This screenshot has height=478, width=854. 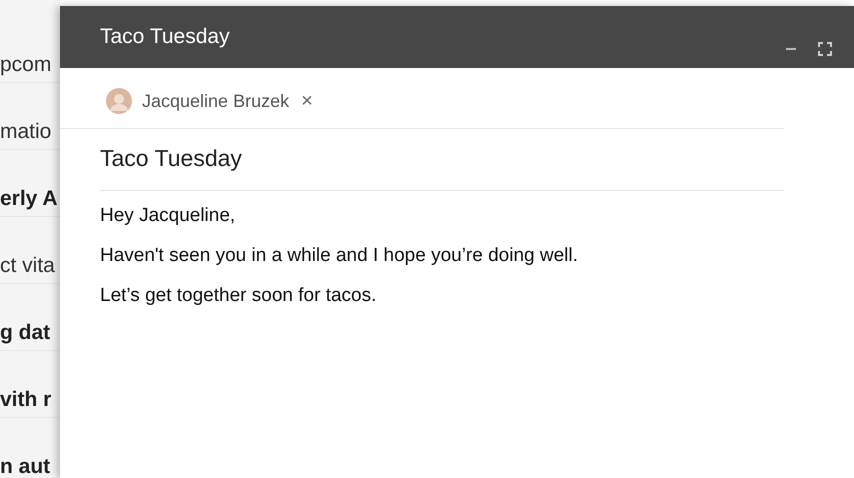 What do you see at coordinates (825, 49) in the screenshot?
I see `fullscreen-icon` at bounding box center [825, 49].